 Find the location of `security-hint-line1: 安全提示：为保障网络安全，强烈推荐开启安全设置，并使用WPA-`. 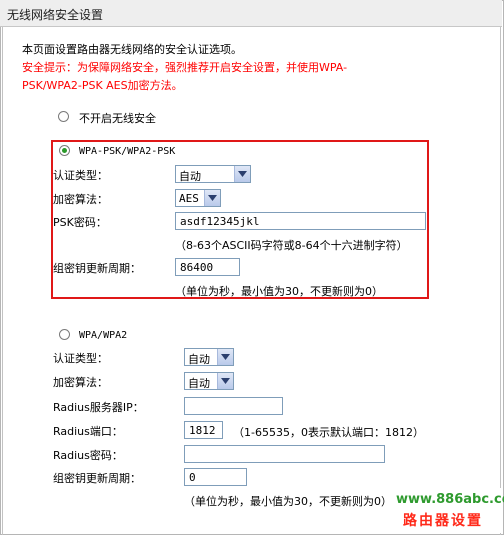

security-hint-line1: 安全提示：为保障网络安全，强烈推荐开启安全设置，并使用WPA- is located at coordinates (185, 67).